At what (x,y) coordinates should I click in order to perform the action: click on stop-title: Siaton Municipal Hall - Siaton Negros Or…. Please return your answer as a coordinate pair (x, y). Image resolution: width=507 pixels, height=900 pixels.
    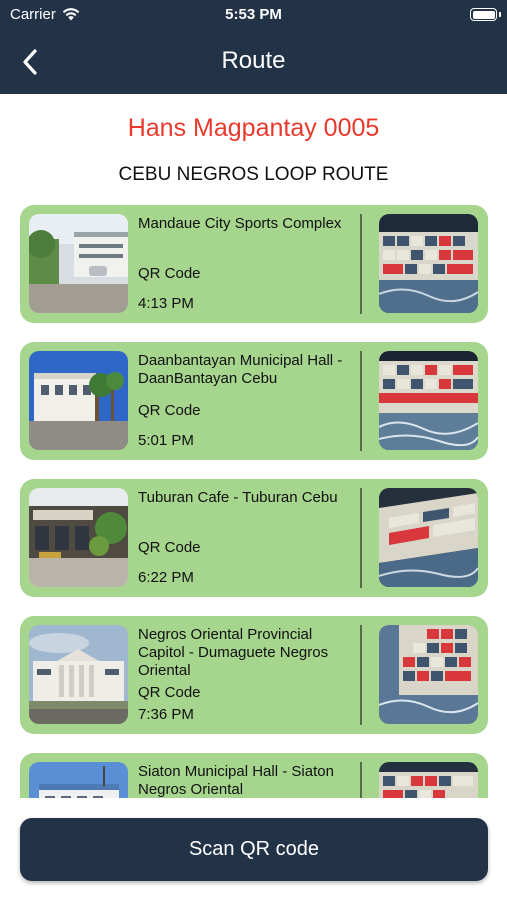
    Looking at the image, I should click on (236, 780).